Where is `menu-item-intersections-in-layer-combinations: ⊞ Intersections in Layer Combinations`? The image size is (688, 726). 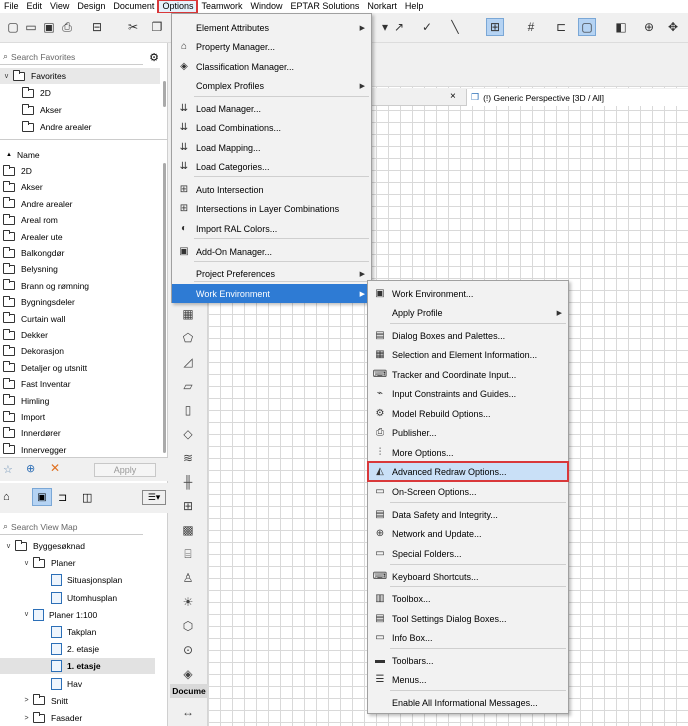 menu-item-intersections-in-layer-combinations: ⊞ Intersections in Layer Combinations is located at coordinates (271, 208).